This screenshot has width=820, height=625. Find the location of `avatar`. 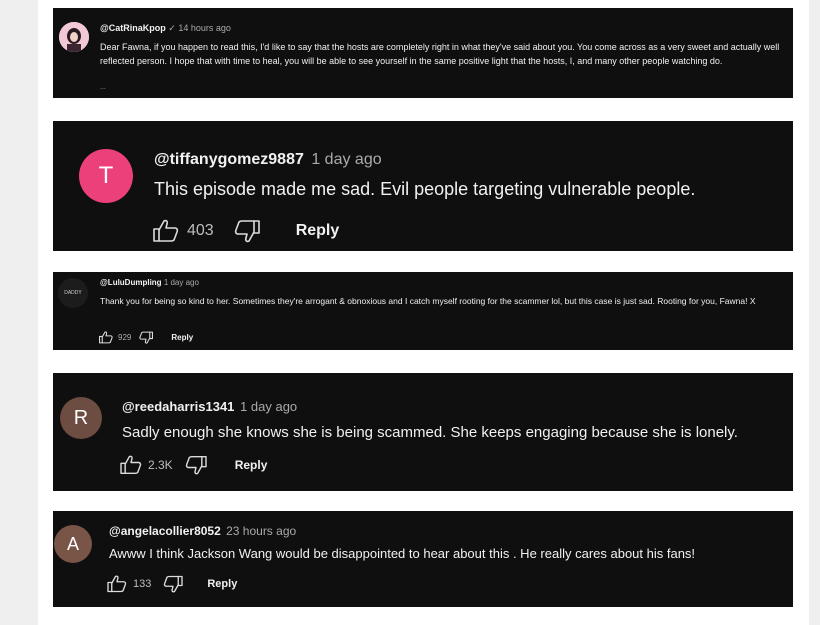

avatar is located at coordinates (74, 37).